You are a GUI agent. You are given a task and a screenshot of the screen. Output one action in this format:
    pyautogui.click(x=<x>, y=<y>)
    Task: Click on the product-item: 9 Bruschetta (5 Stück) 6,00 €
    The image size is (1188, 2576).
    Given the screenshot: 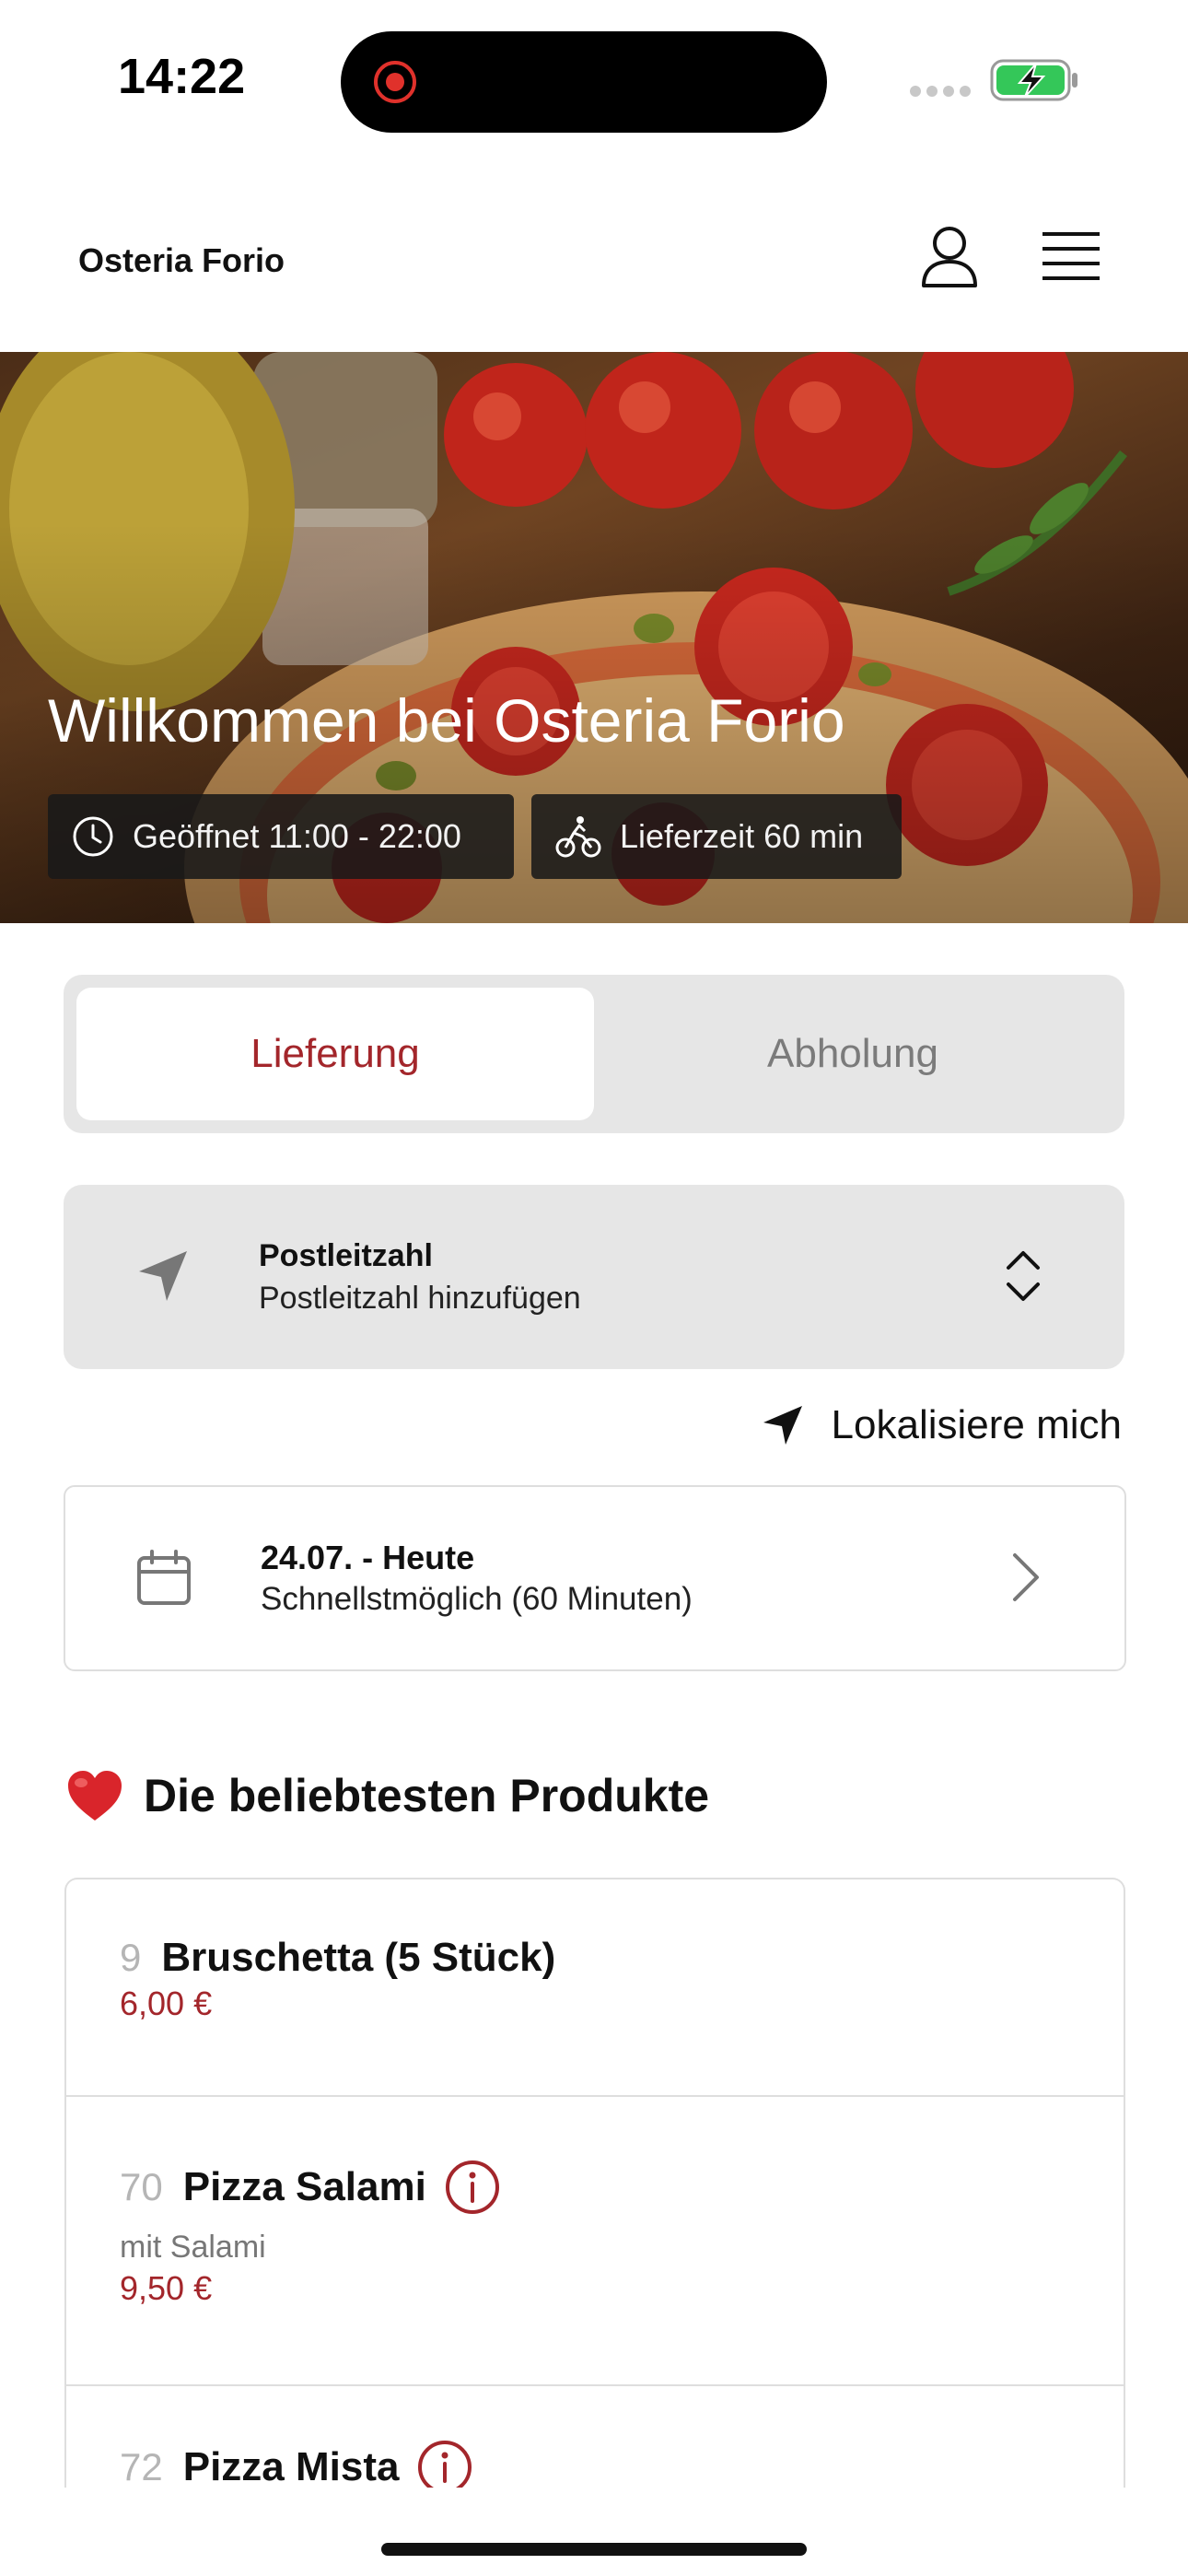 What is the action you would take?
    pyautogui.click(x=595, y=1988)
    